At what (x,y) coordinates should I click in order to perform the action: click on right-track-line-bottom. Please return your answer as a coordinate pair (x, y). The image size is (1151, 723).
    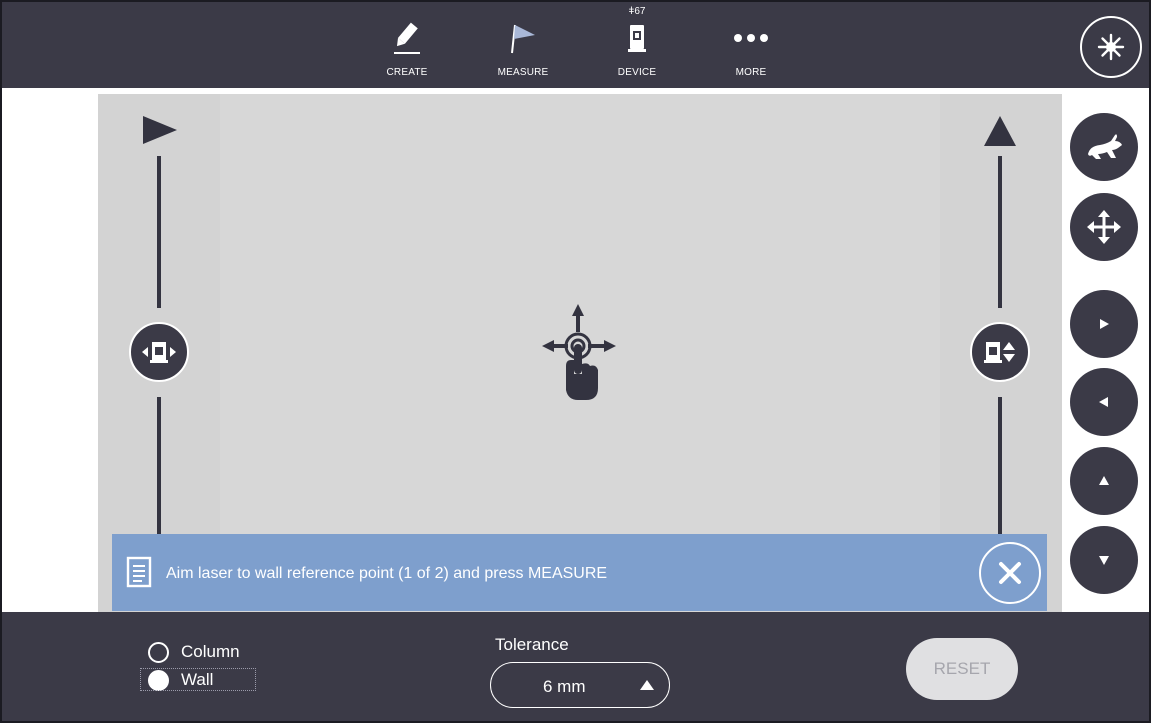
    Looking at the image, I should click on (1000, 467).